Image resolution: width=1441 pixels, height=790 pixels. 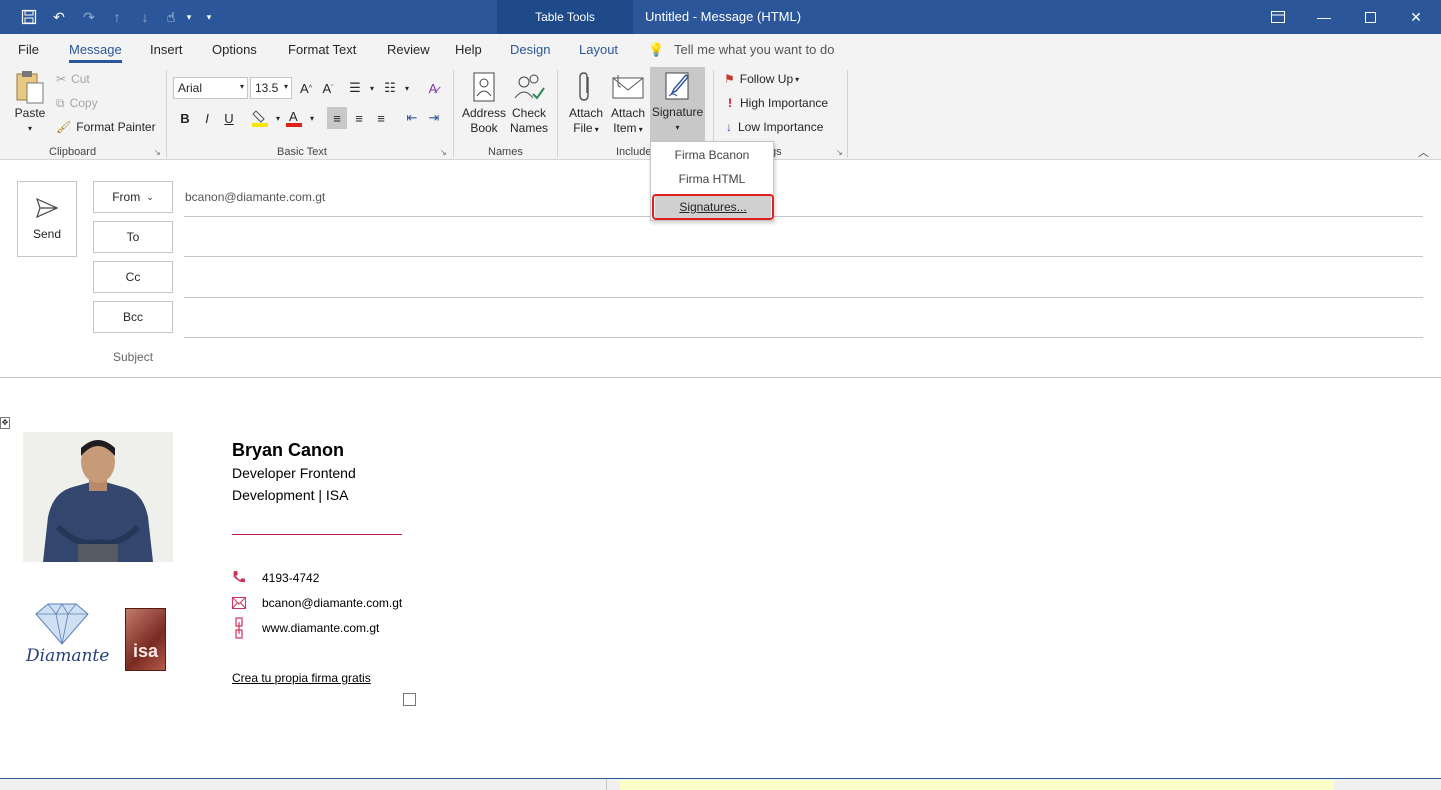 What do you see at coordinates (234, 49) in the screenshot?
I see `tab-options: Options` at bounding box center [234, 49].